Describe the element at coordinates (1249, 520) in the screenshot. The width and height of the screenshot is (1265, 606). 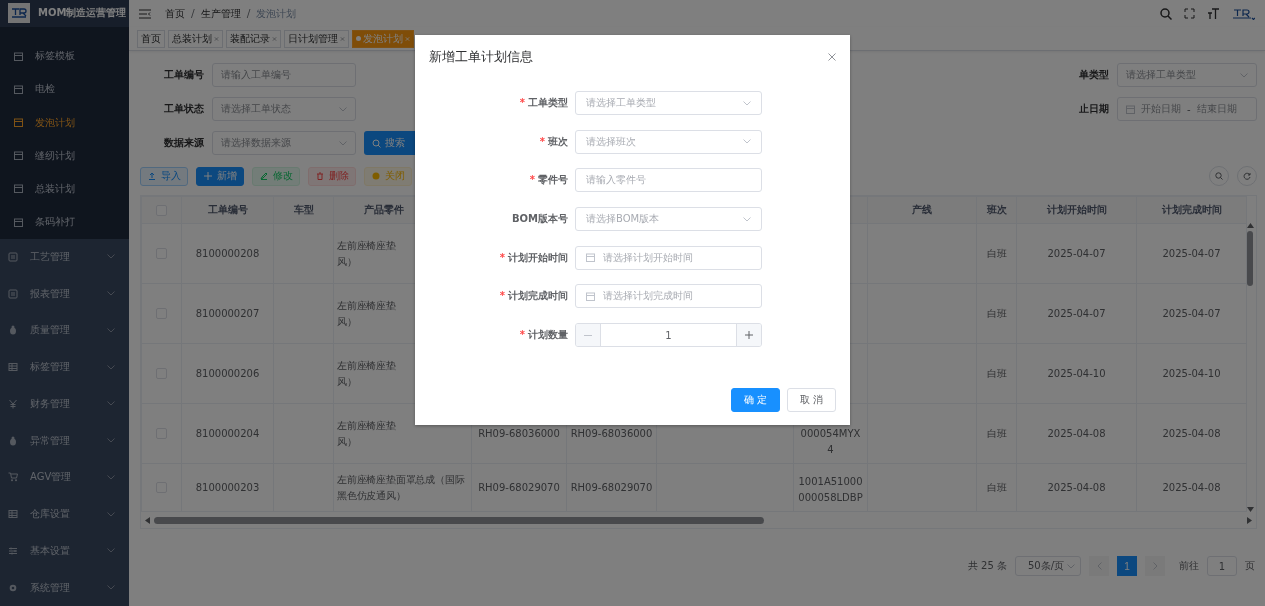
I see `scroll-right-icon` at that location.